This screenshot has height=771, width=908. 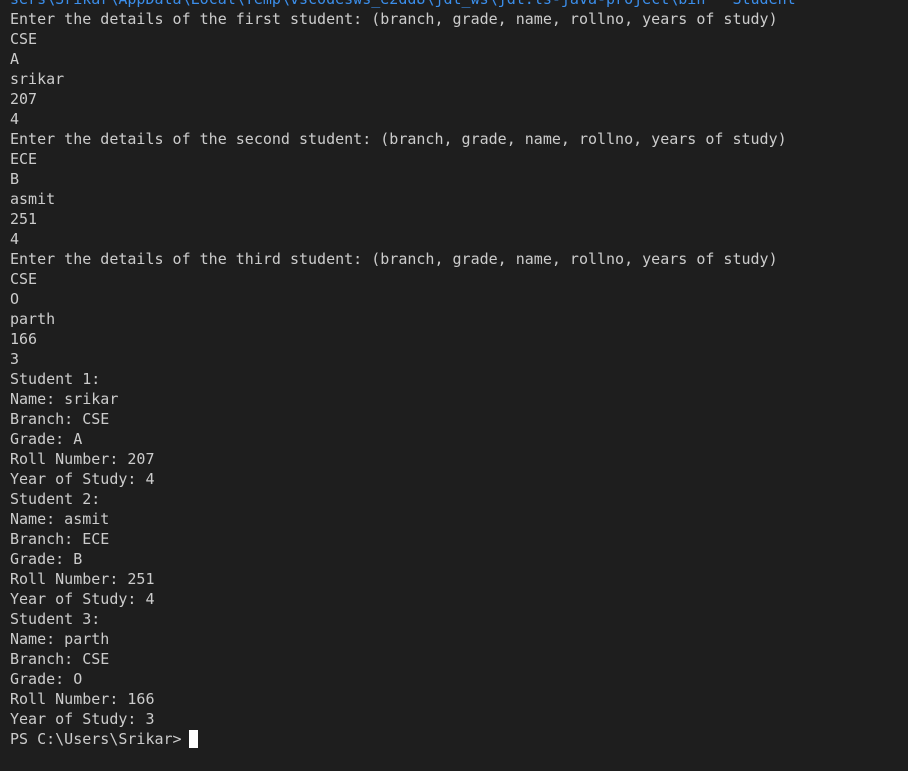 What do you see at coordinates (37, 79) in the screenshot?
I see `terminal-line: srikar` at bounding box center [37, 79].